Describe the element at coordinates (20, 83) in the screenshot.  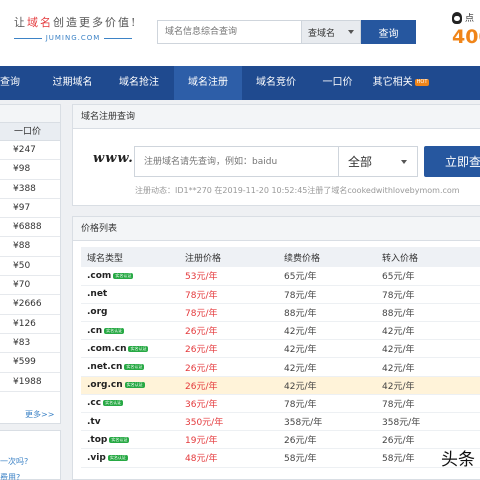
I see `nav-item-query: 查询` at that location.